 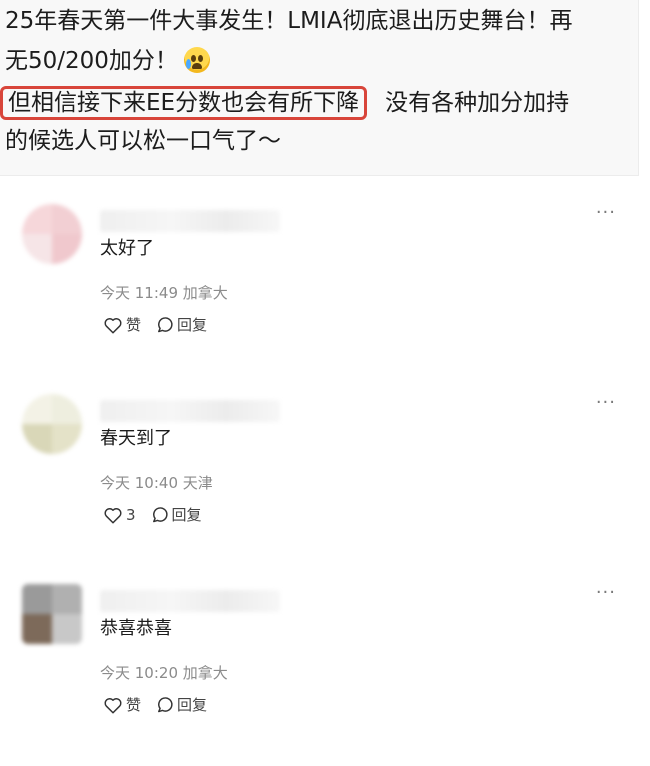 What do you see at coordinates (91, 61) in the screenshot?
I see `post-text-line-2-text: 无50/200加分！` at bounding box center [91, 61].